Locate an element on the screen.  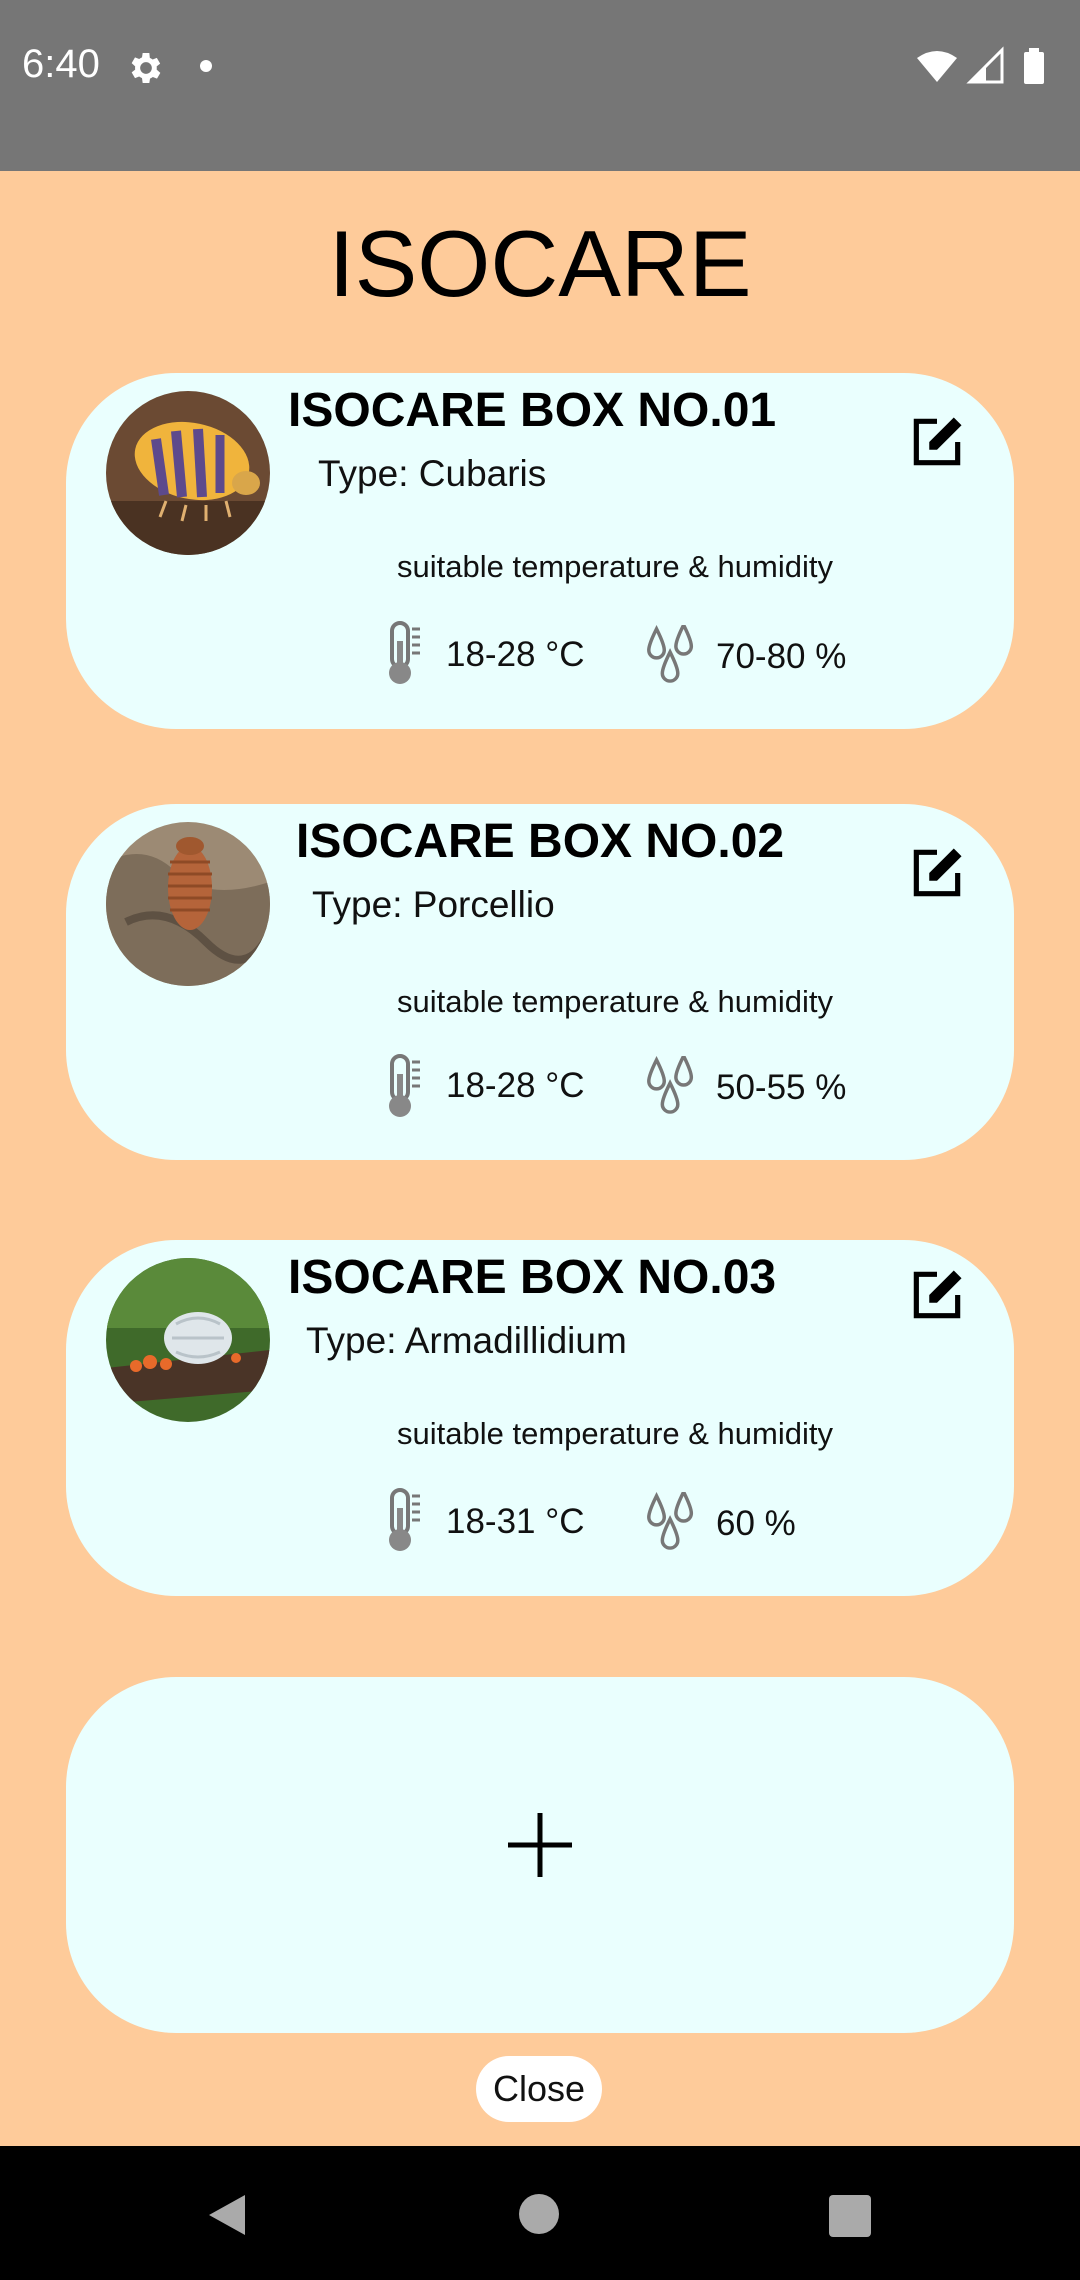
box-name: ISOCARE BOX NO.02 is located at coordinates (540, 841).